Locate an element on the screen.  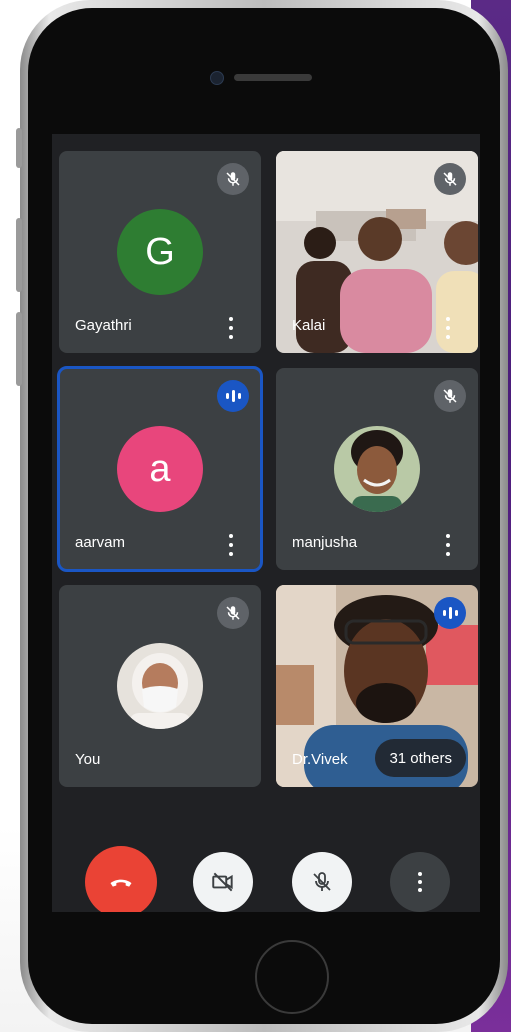
participant-name: manjusha is located at coordinates (325, 542).